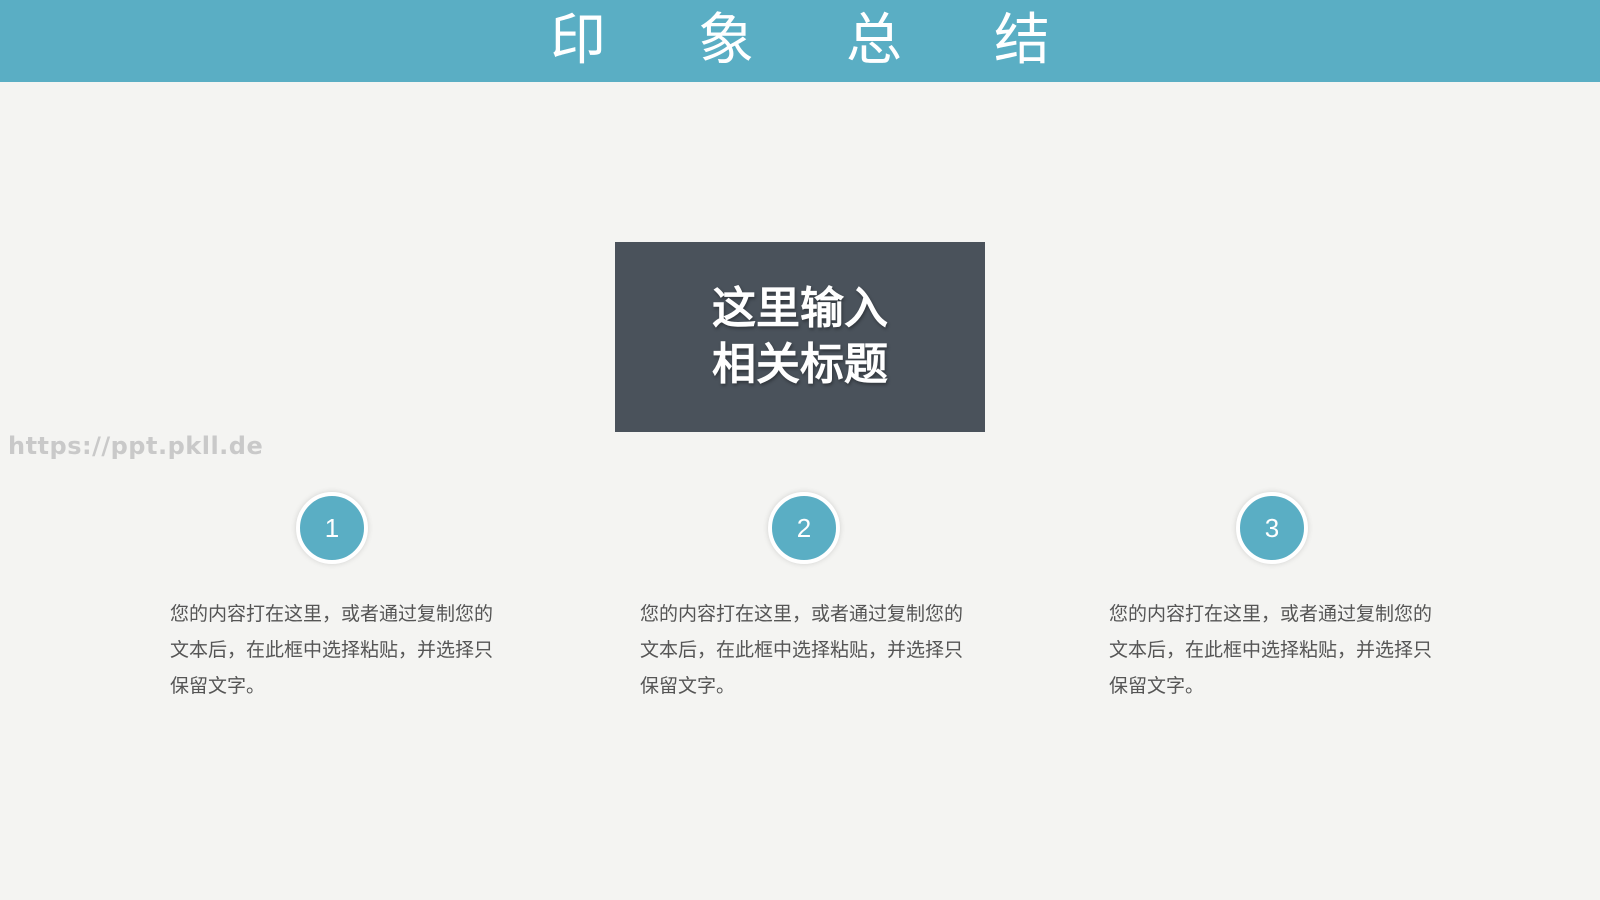  What do you see at coordinates (800, 308) in the screenshot?
I see `title-line-1: 这里输入` at bounding box center [800, 308].